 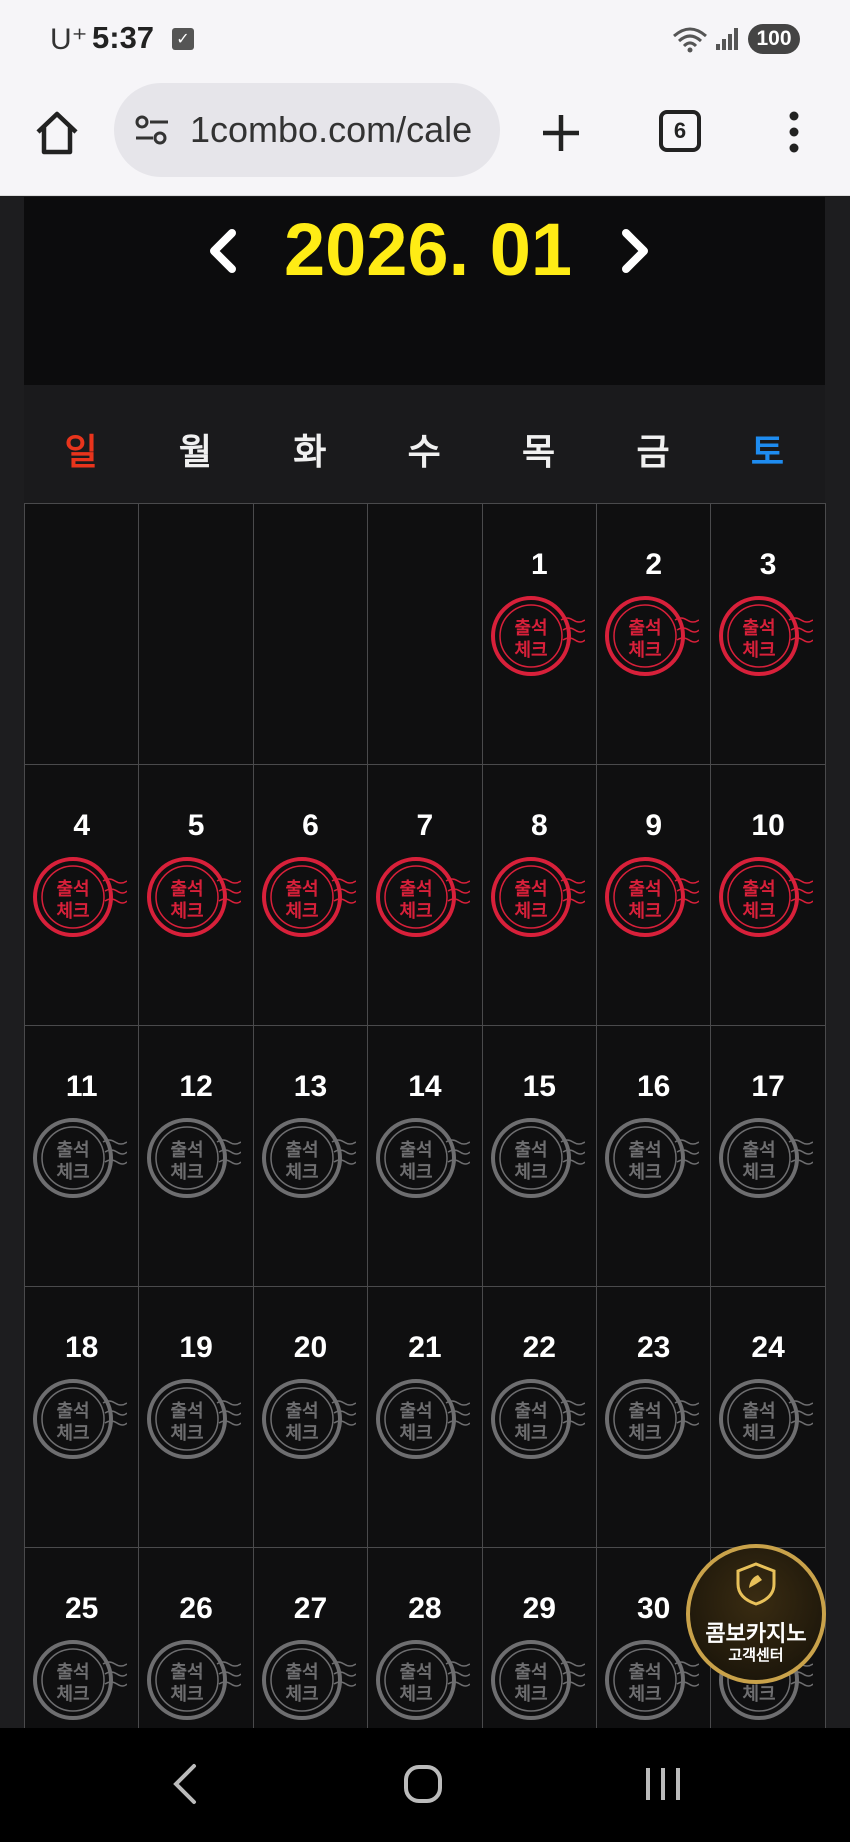 What do you see at coordinates (425, 1347) in the screenshot?
I see `day-number: 21` at bounding box center [425, 1347].